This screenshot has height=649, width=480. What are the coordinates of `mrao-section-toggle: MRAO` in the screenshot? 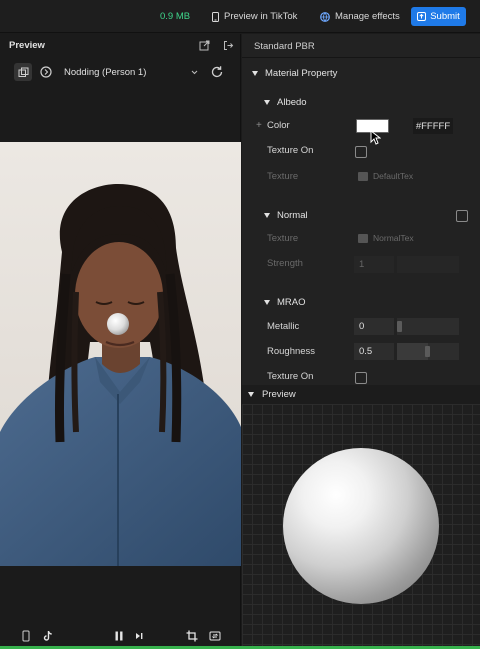 It's located at (285, 302).